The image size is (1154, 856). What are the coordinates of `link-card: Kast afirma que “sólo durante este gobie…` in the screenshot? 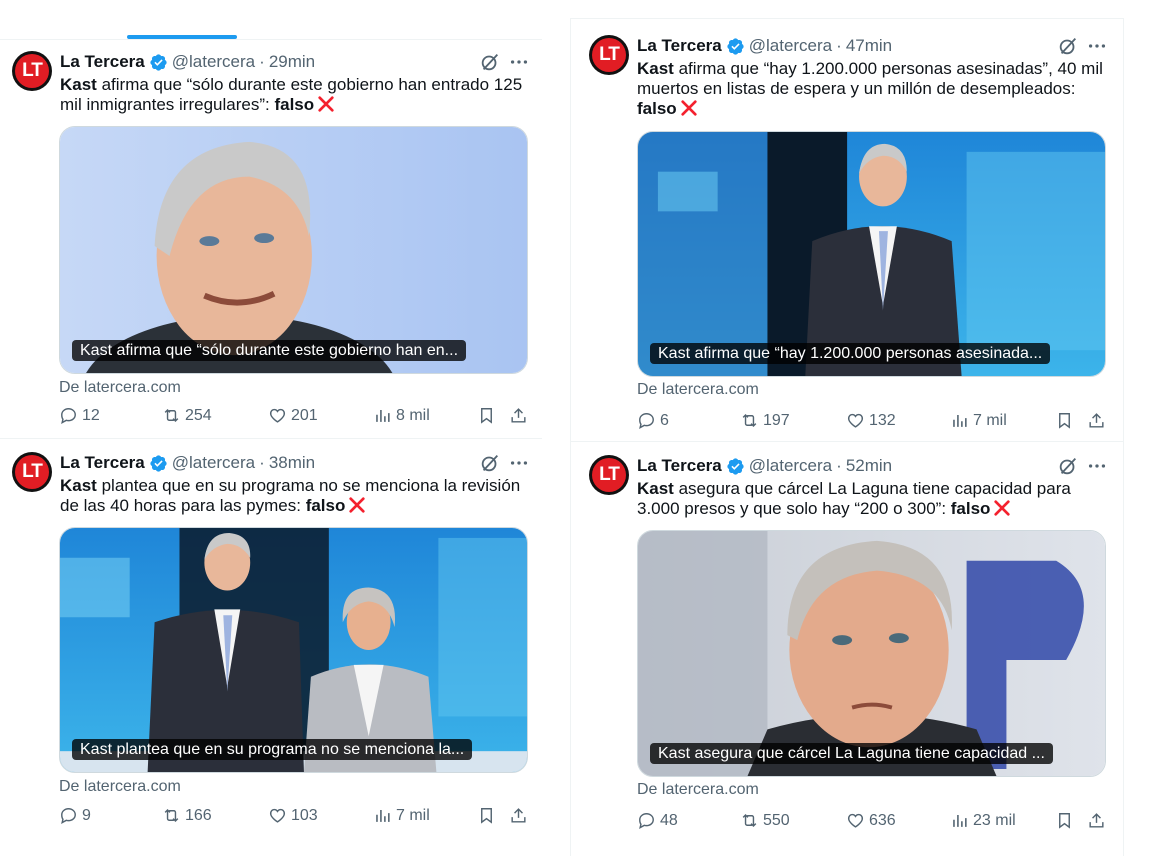 It's located at (293, 250).